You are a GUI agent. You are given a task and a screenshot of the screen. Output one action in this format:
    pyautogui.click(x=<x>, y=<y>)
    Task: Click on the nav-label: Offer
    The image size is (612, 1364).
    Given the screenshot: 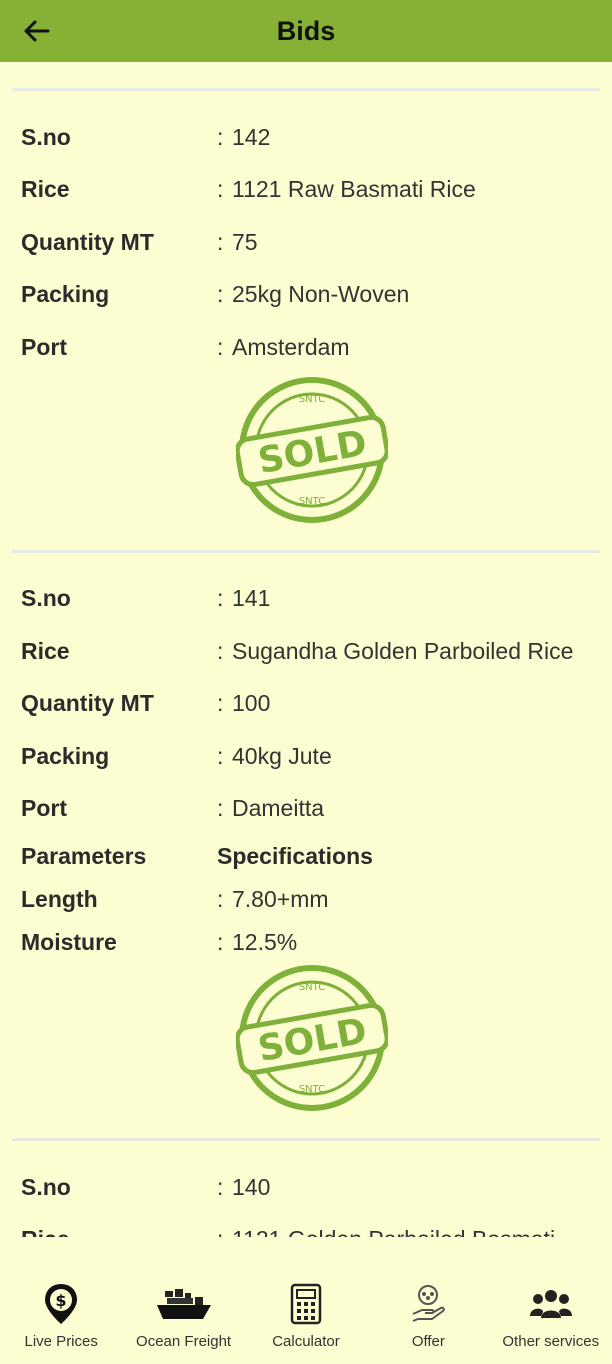 What is the action you would take?
    pyautogui.click(x=428, y=1341)
    